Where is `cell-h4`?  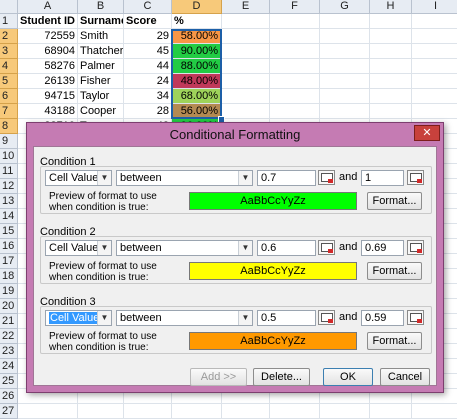 cell-h4 is located at coordinates (391, 66).